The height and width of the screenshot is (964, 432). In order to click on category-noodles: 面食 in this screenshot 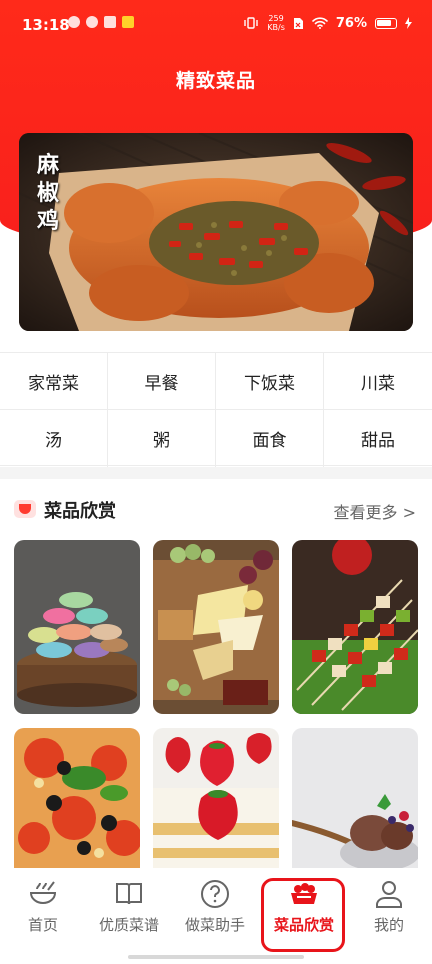, I will do `click(270, 438)`.